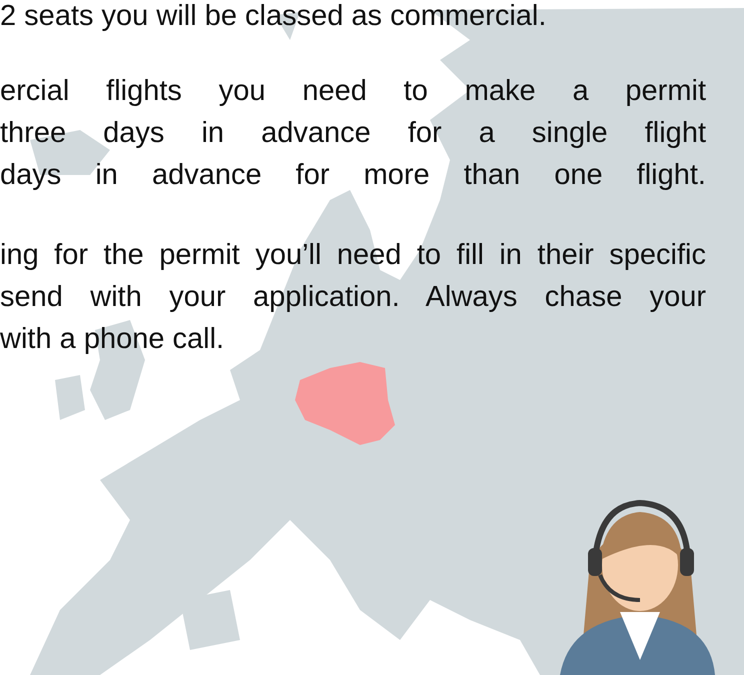 The height and width of the screenshot is (675, 744). Describe the element at coordinates (353, 133) in the screenshot. I see `paragraph-line: three days in advance for a single flight` at that location.